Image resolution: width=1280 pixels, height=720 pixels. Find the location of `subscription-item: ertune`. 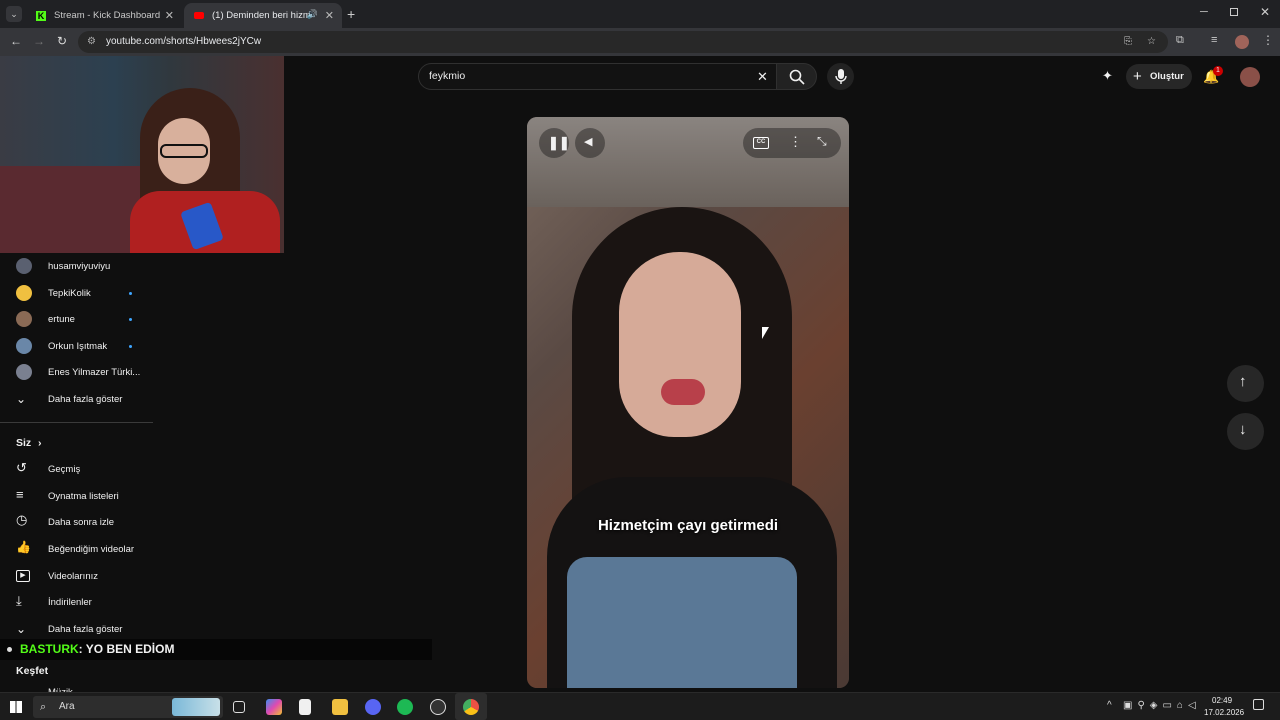

subscription-item: ertune is located at coordinates (75, 319).